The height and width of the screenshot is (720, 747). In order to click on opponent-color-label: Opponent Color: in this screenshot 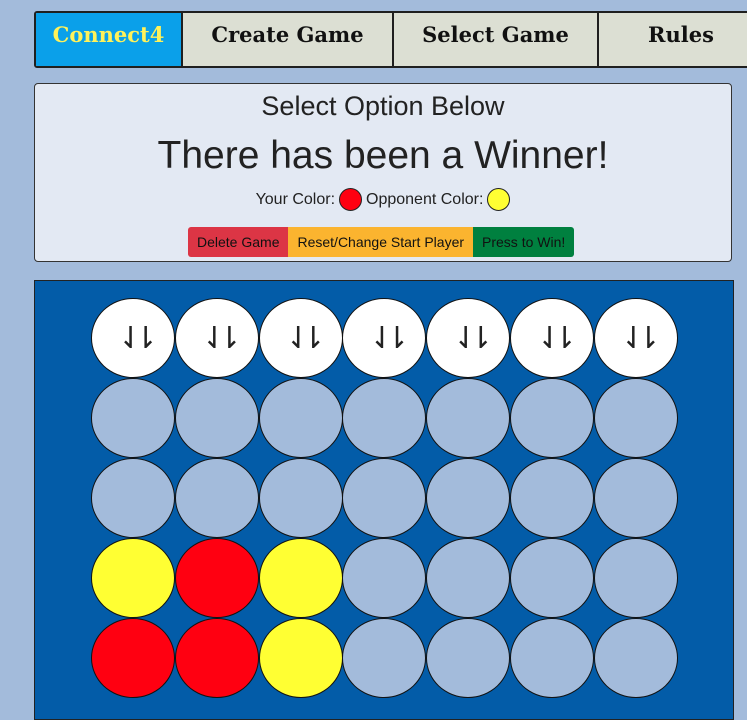, I will do `click(425, 199)`.